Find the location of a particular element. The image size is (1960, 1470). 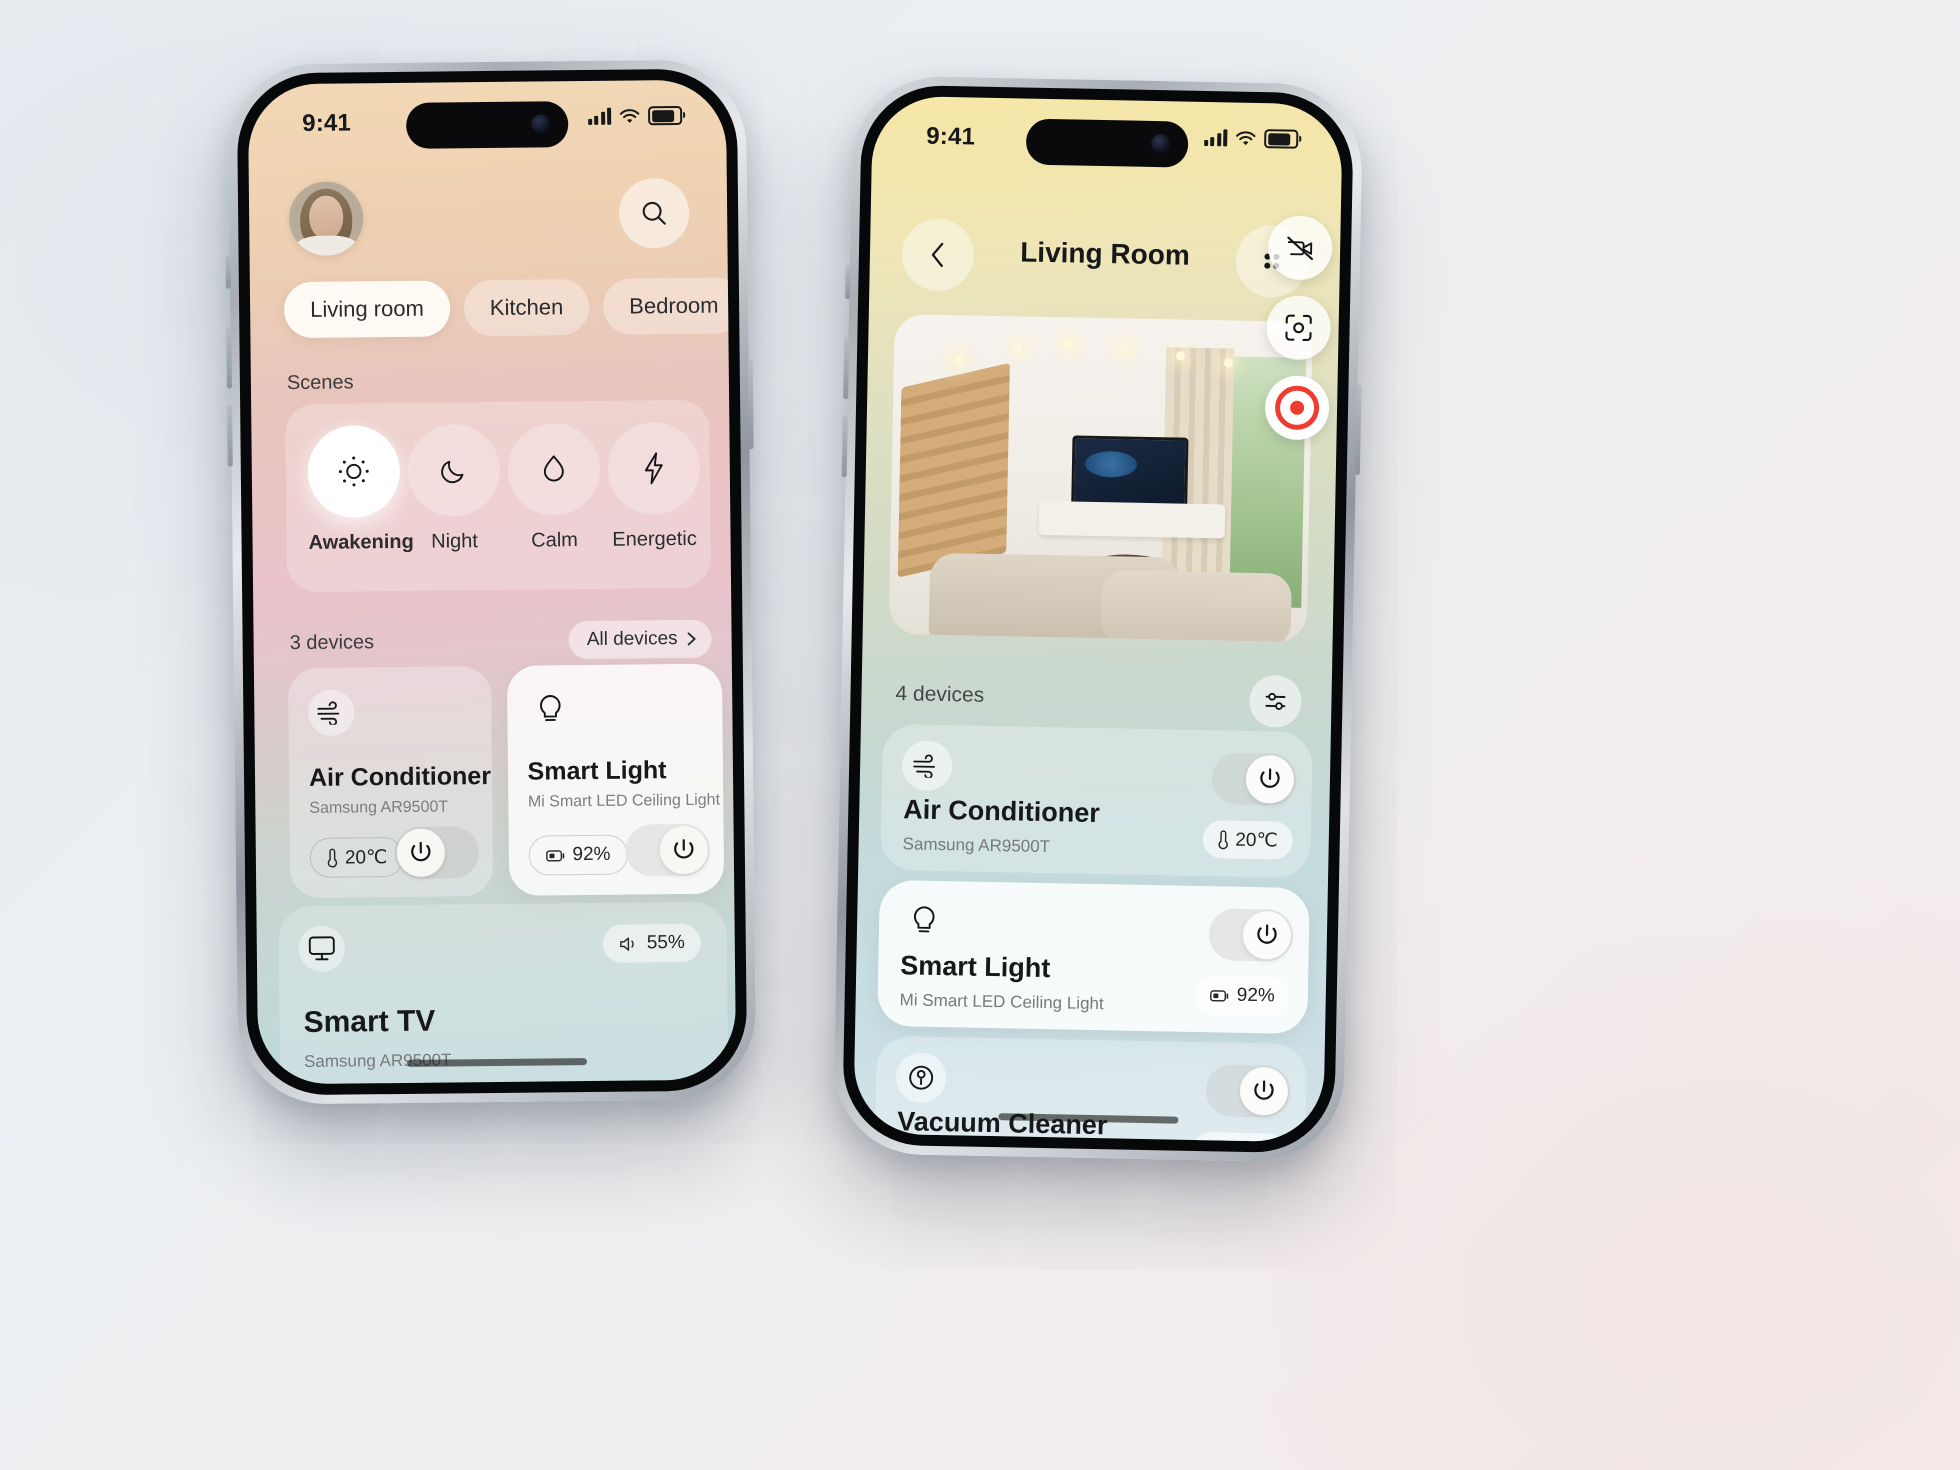

room-tab-label: Bedroom is located at coordinates (674, 305).